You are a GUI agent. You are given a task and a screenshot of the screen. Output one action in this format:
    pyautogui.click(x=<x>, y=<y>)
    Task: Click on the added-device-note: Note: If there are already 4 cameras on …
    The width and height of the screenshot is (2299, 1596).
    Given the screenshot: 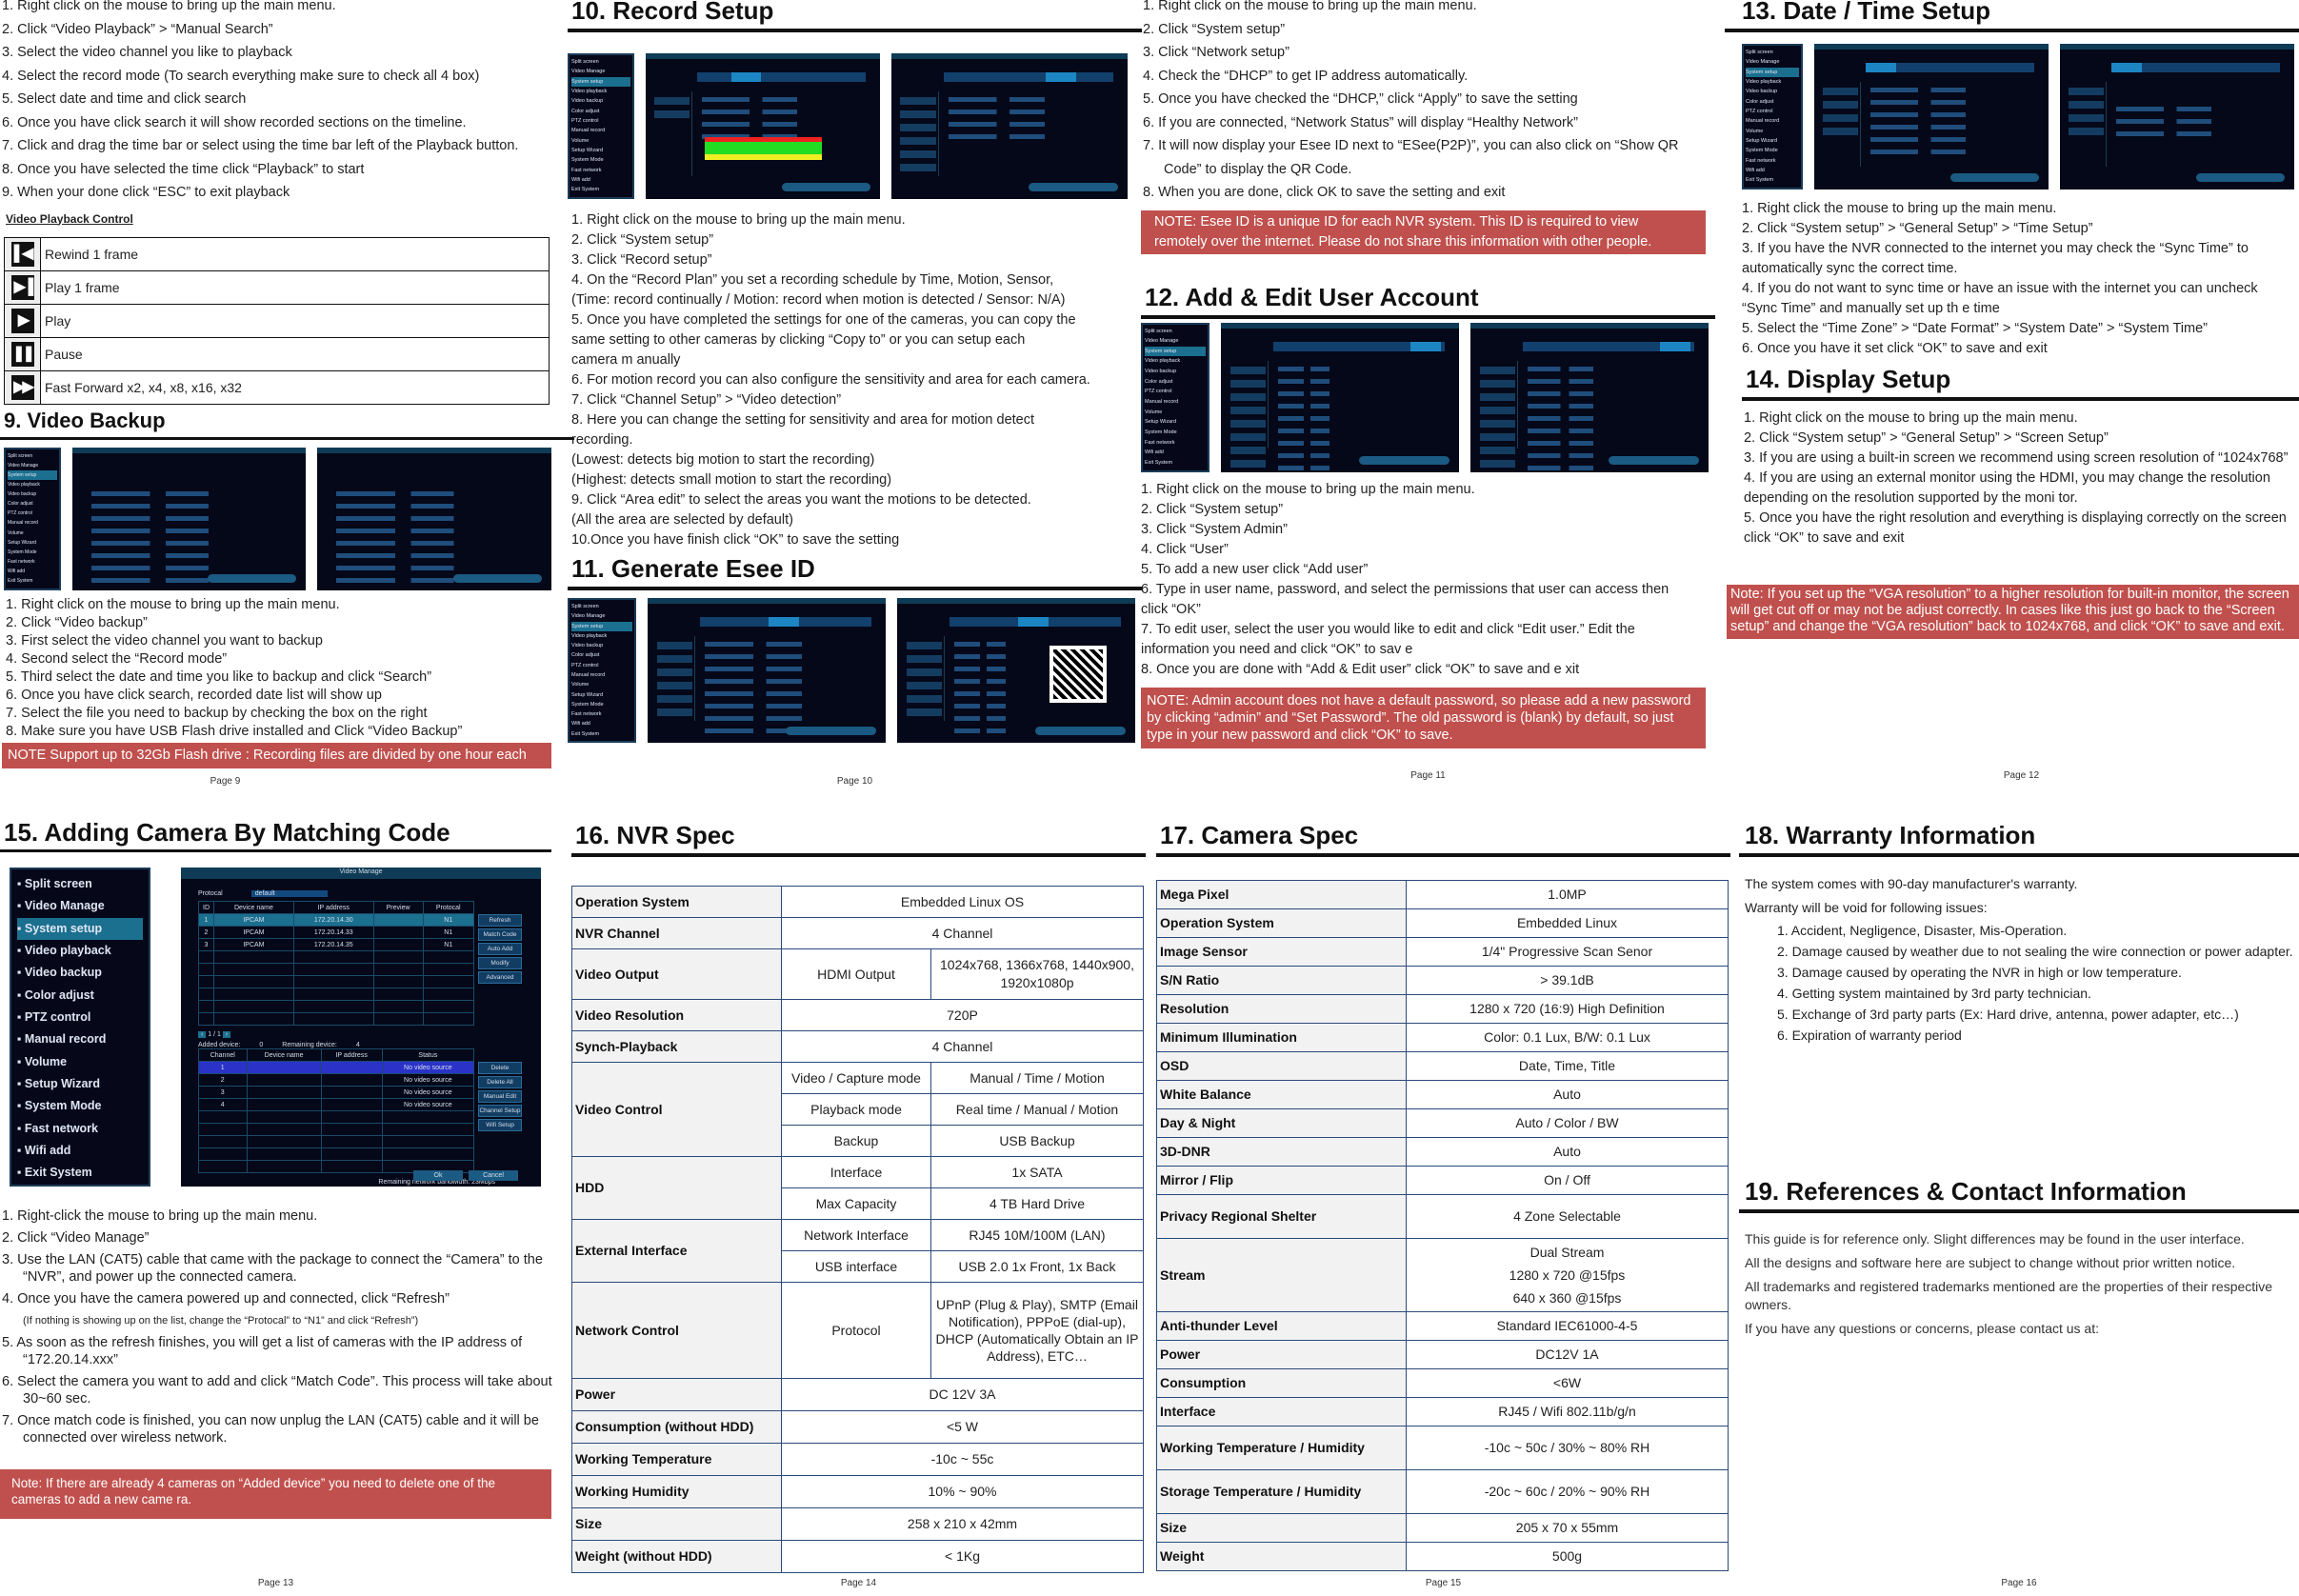 What is the action you would take?
    pyautogui.click(x=276, y=1494)
    